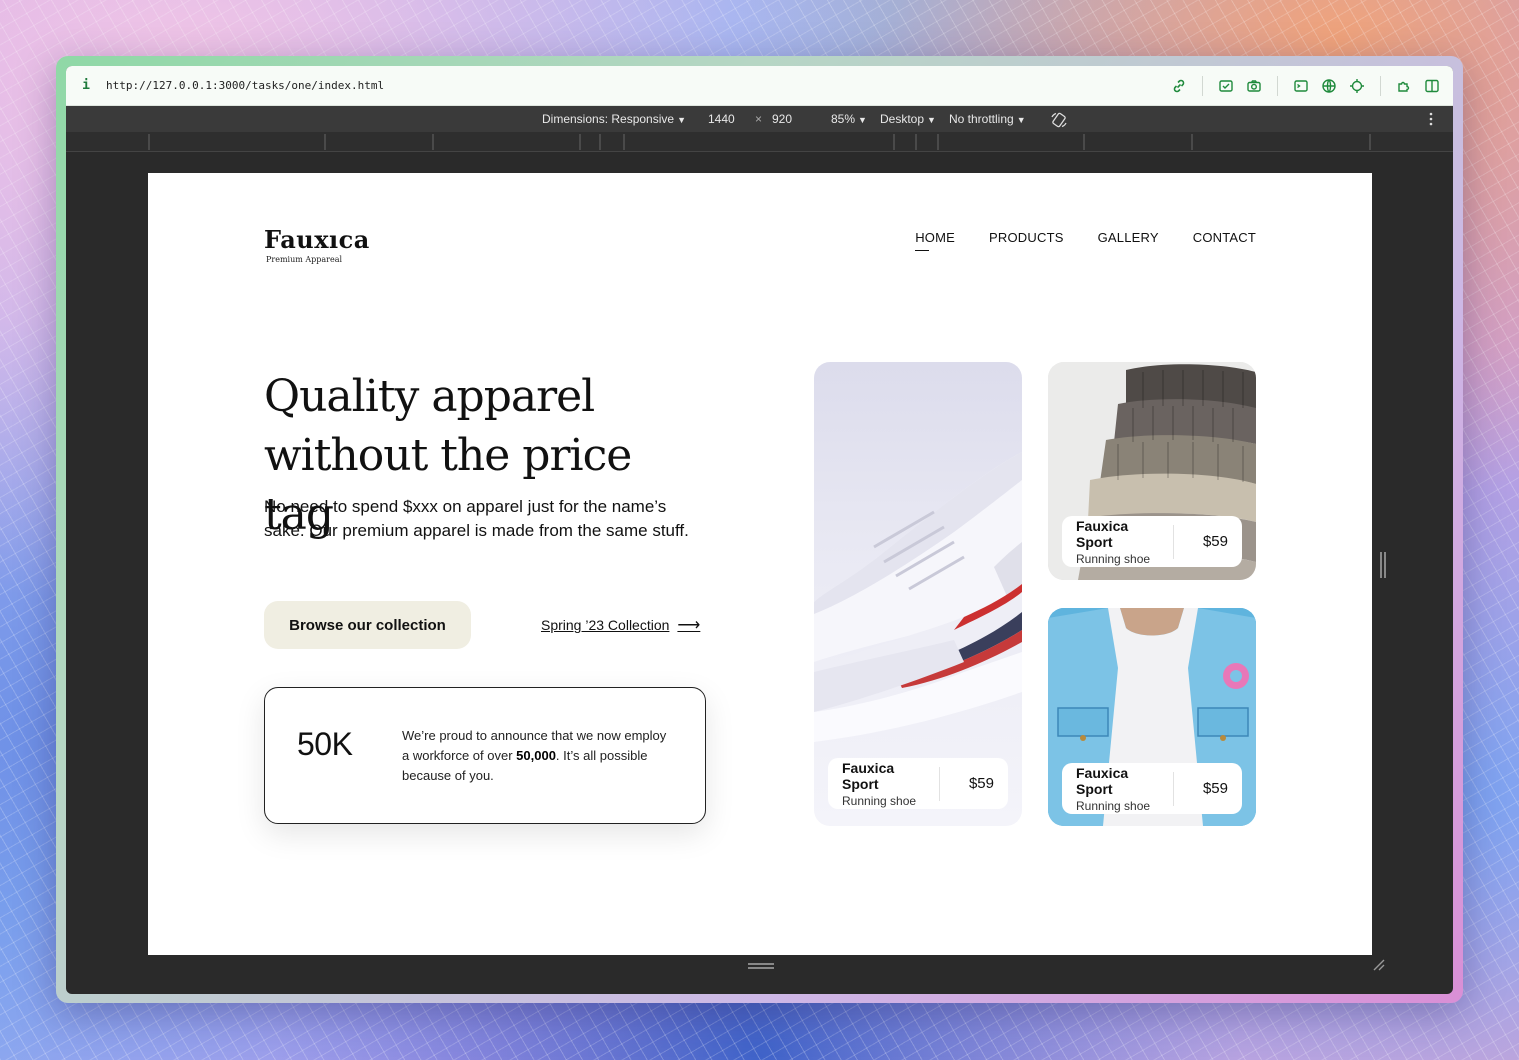  What do you see at coordinates (317, 239) in the screenshot?
I see `logo-name: Fauxıca` at bounding box center [317, 239].